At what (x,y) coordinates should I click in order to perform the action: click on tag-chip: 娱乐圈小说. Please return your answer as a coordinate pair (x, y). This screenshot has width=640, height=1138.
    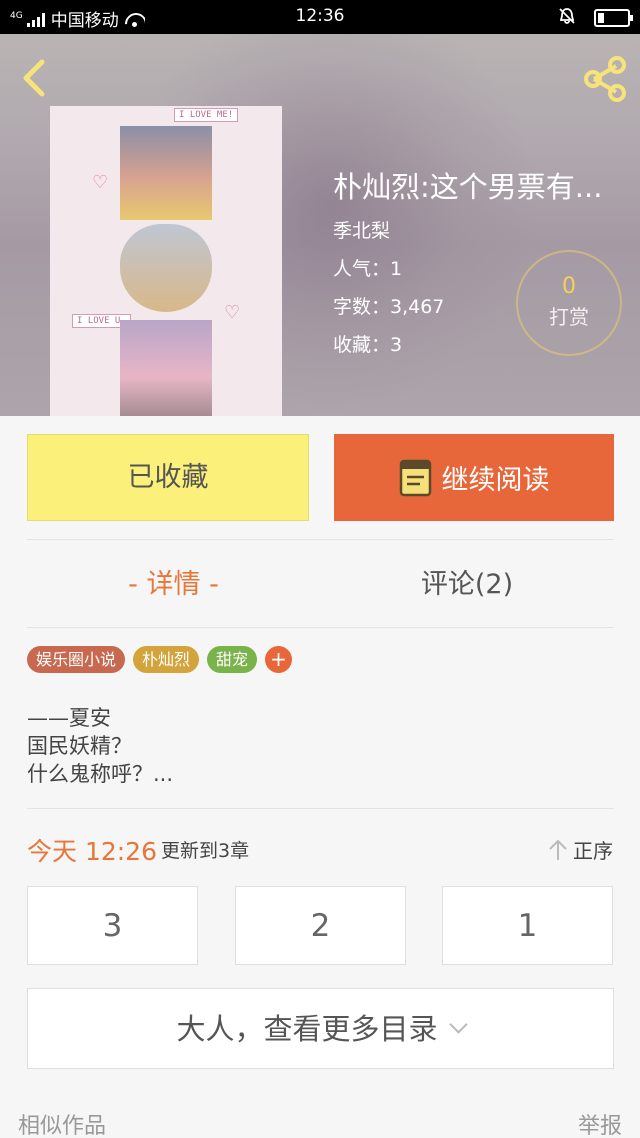
    Looking at the image, I should click on (76, 659).